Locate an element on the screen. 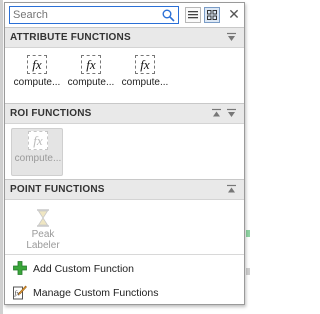  list-icon is located at coordinates (193, 15).